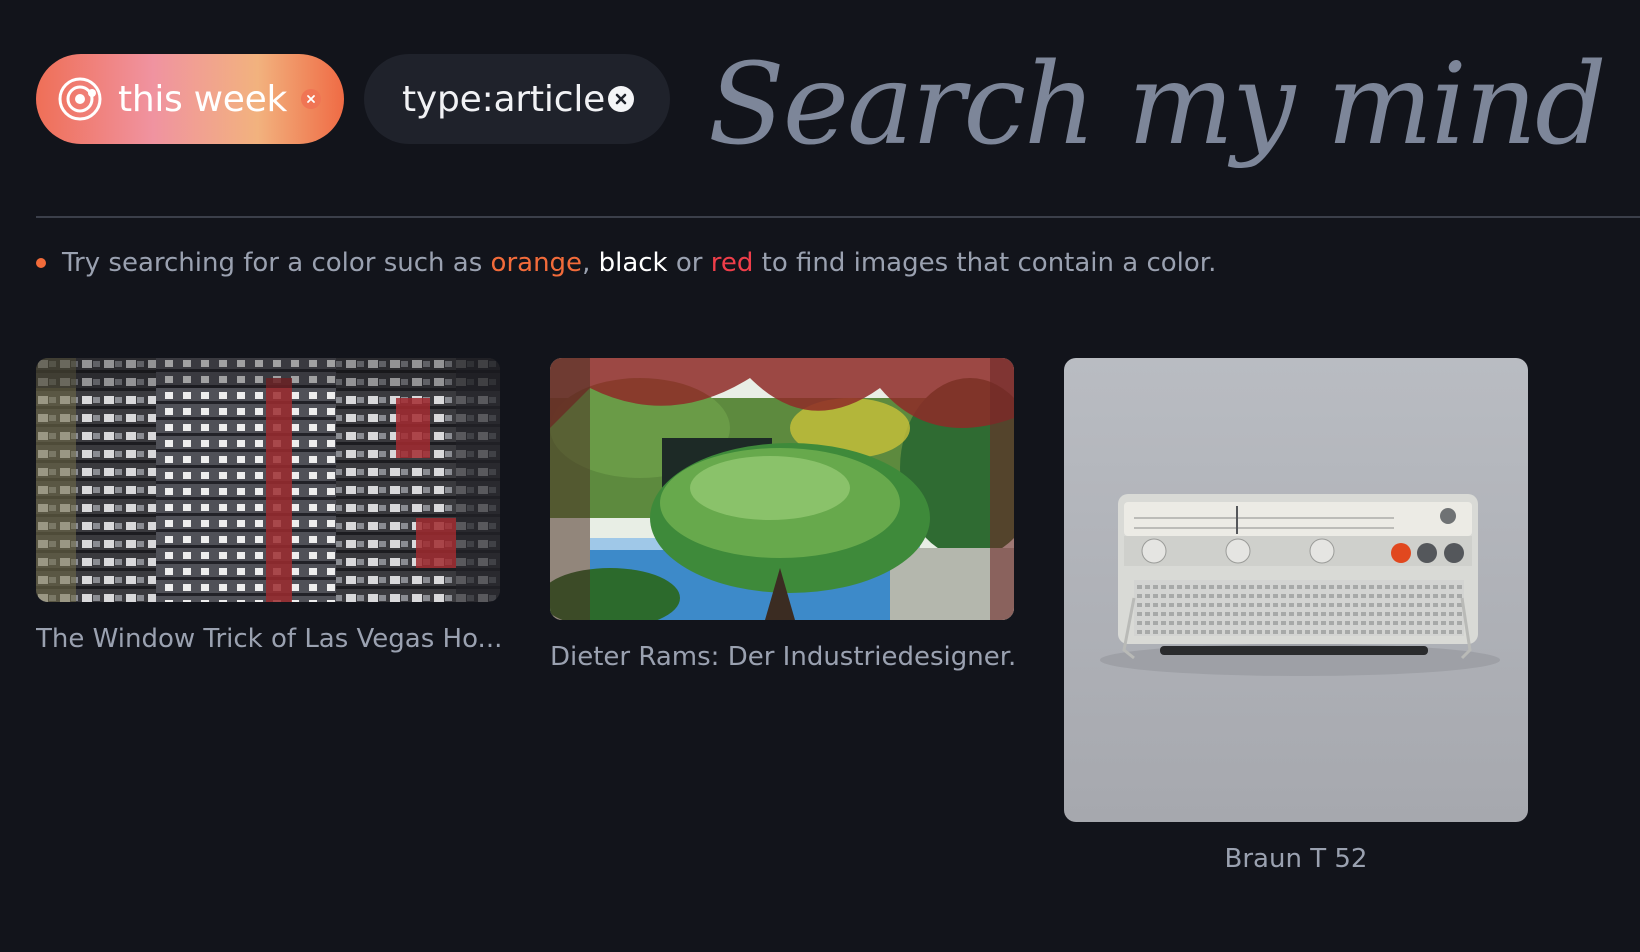 The height and width of the screenshot is (952, 1640). Describe the element at coordinates (41, 263) in the screenshot. I see `hint-bullet-icon` at that location.